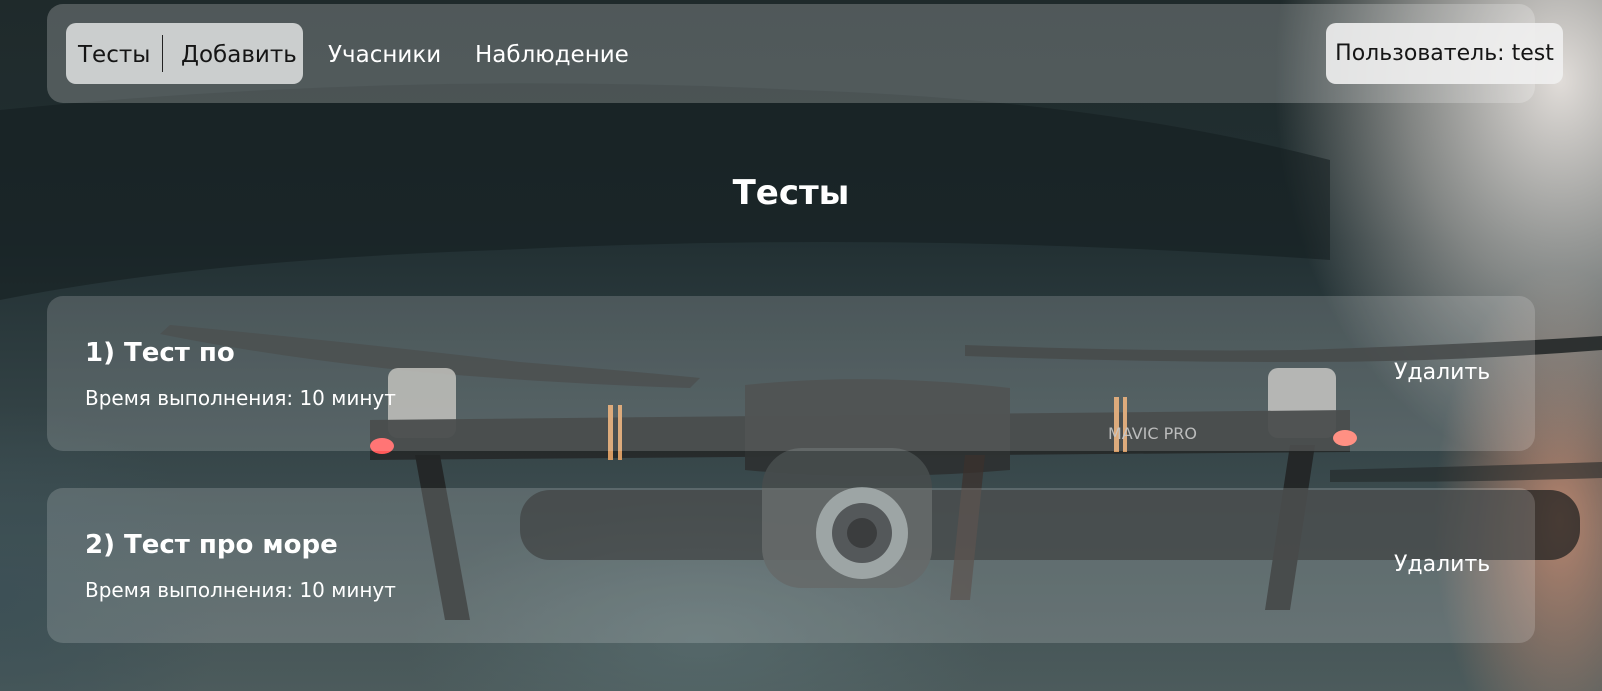 The width and height of the screenshot is (1602, 691). I want to click on nav-add-link: Добавить, so click(239, 55).